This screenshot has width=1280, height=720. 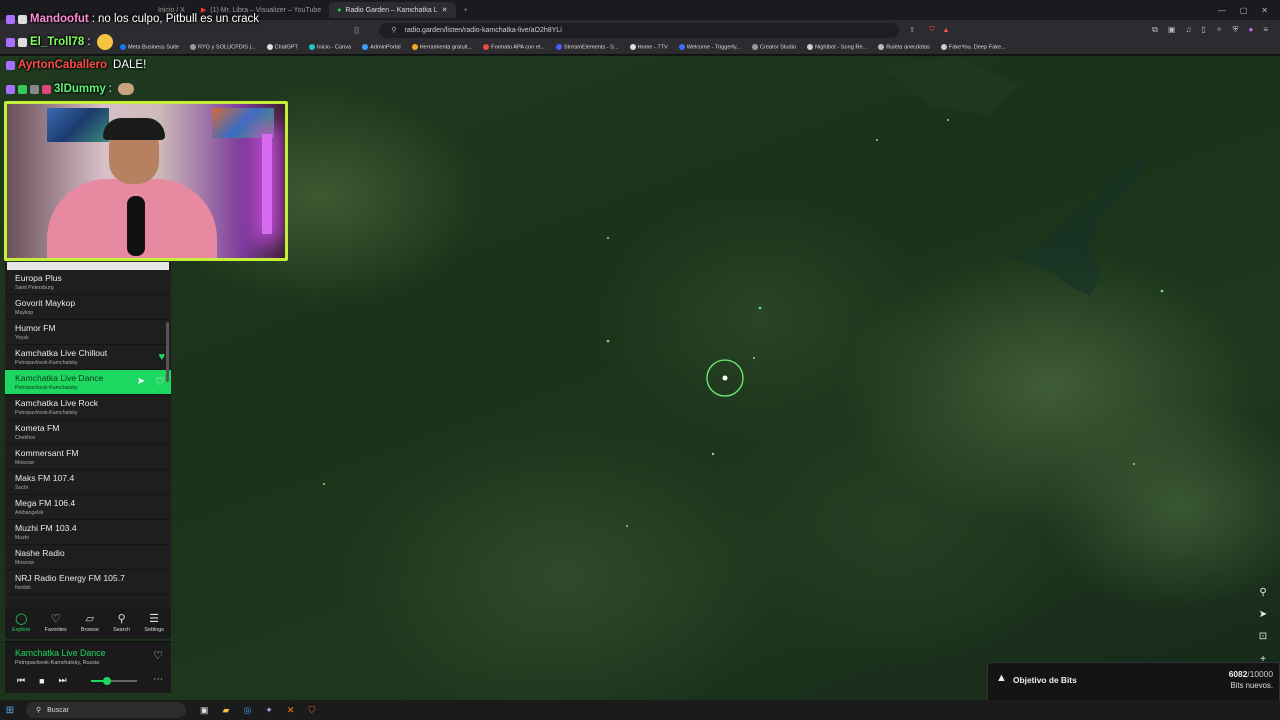 What do you see at coordinates (89, 629) in the screenshot?
I see `nav-label: Browse` at bounding box center [89, 629].